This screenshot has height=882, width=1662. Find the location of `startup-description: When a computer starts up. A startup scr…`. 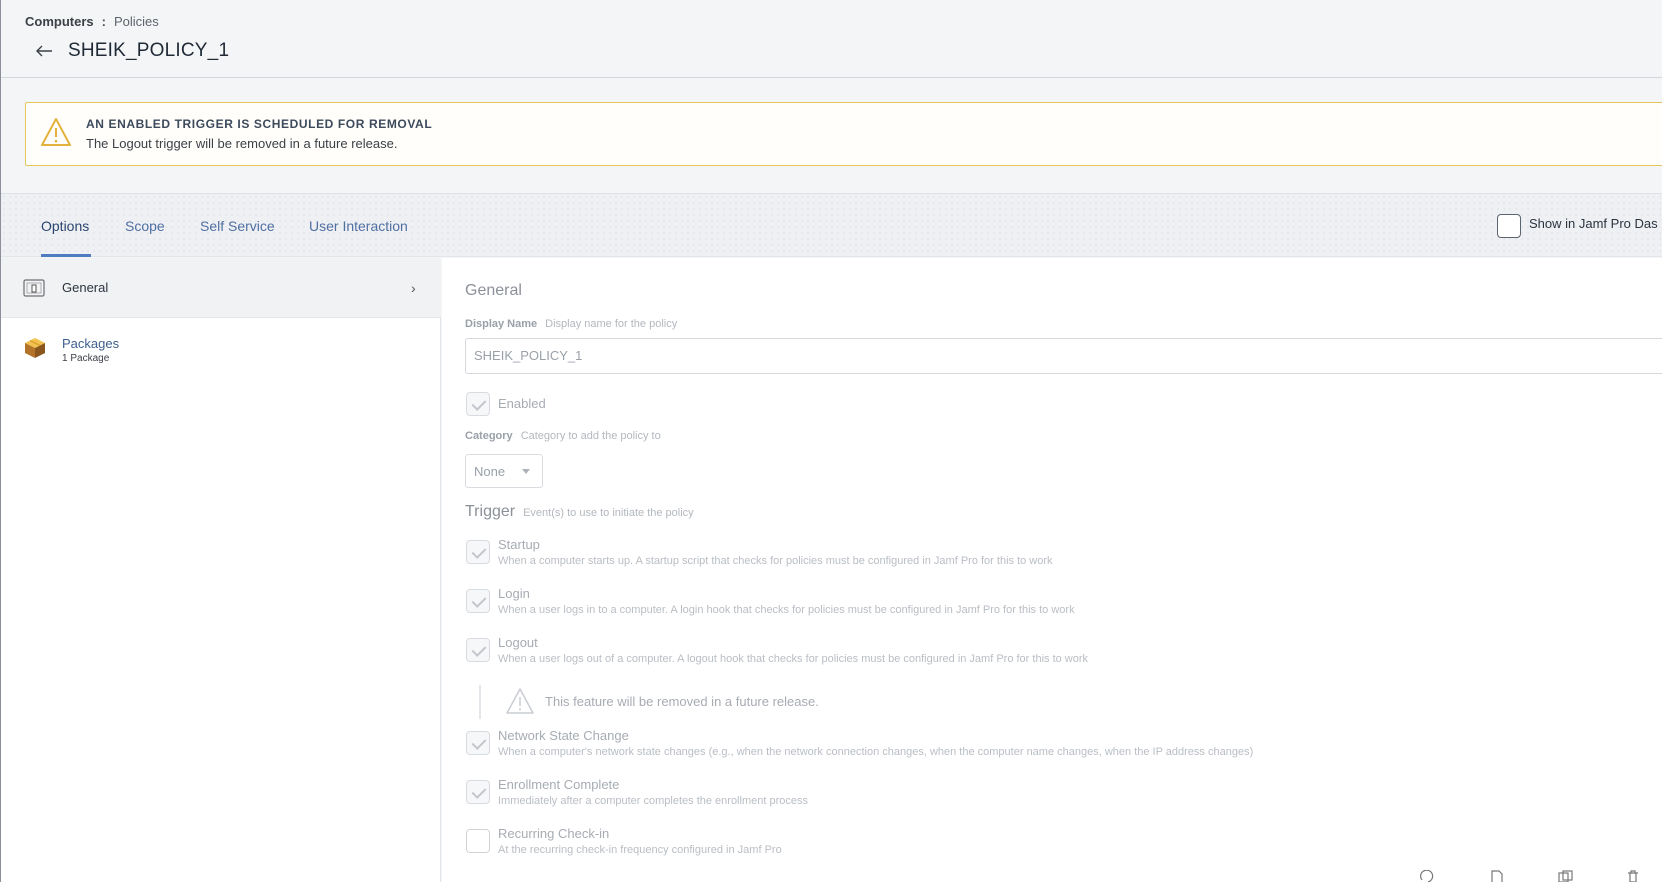

startup-description: When a computer starts up. A startup scr… is located at coordinates (775, 561).